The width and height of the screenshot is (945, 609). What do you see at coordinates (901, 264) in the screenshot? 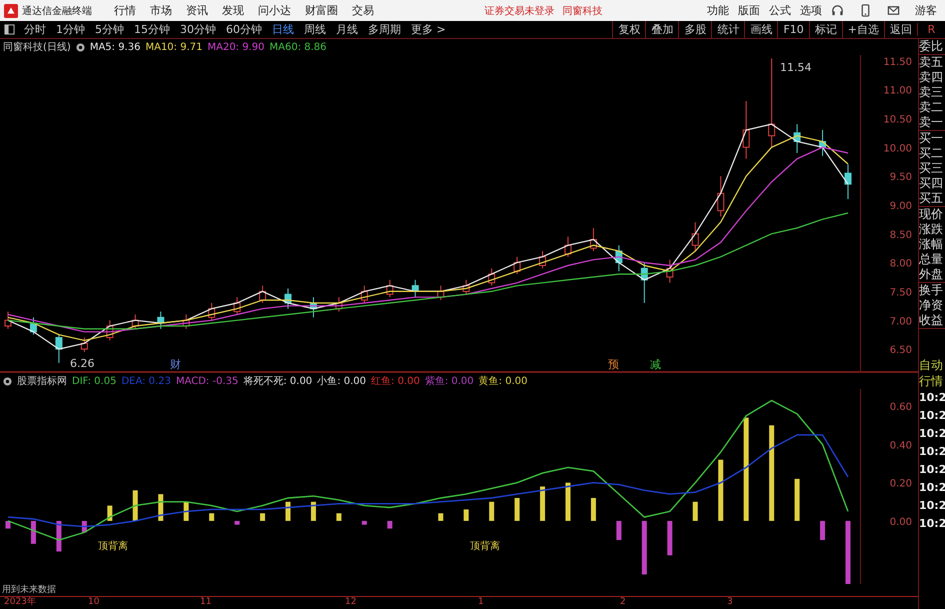
I see `axis-tick-label: 8.00` at bounding box center [901, 264].